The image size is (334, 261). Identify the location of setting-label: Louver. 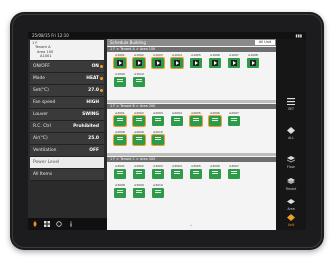
(40, 114).